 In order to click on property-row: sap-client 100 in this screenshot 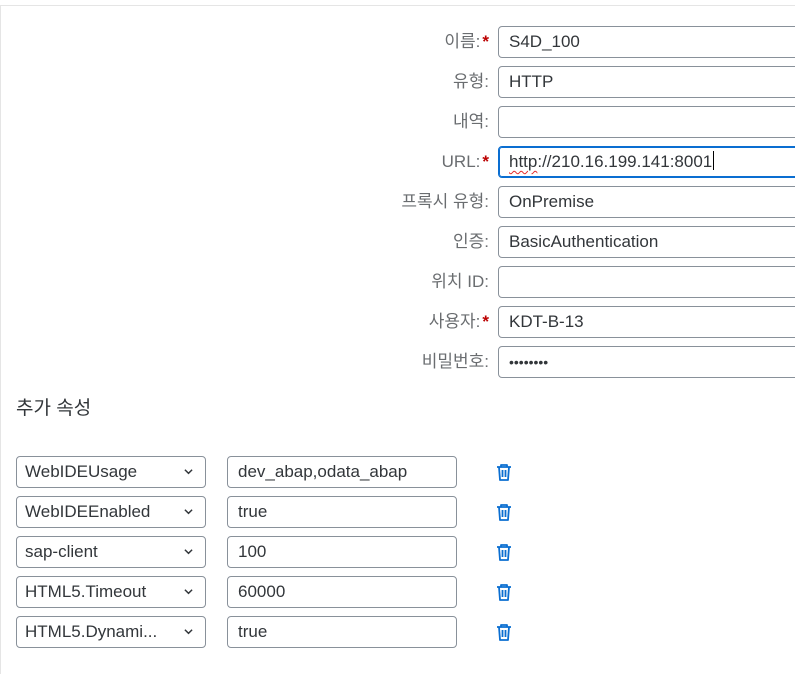, I will do `click(397, 552)`.